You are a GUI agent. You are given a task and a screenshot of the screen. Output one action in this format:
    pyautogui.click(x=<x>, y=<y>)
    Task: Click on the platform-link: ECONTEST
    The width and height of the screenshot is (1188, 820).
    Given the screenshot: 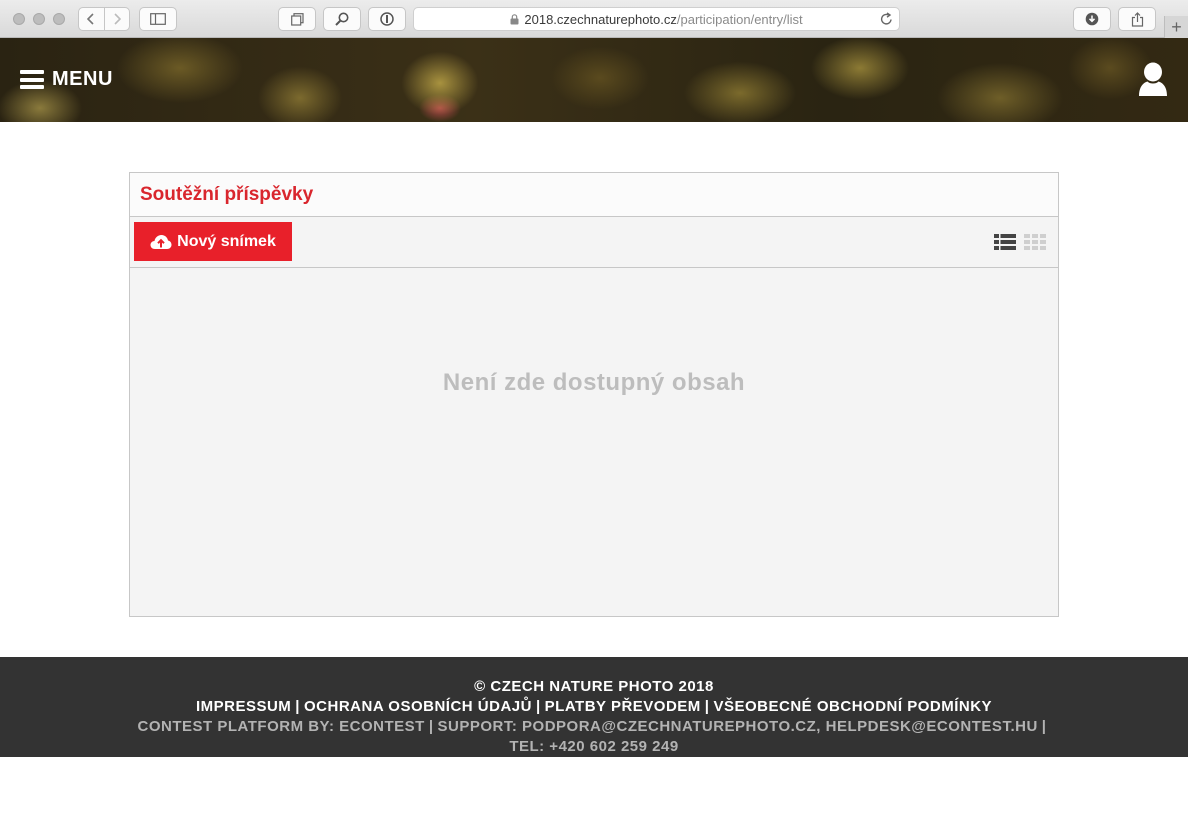 What is the action you would take?
    pyautogui.click(x=382, y=726)
    